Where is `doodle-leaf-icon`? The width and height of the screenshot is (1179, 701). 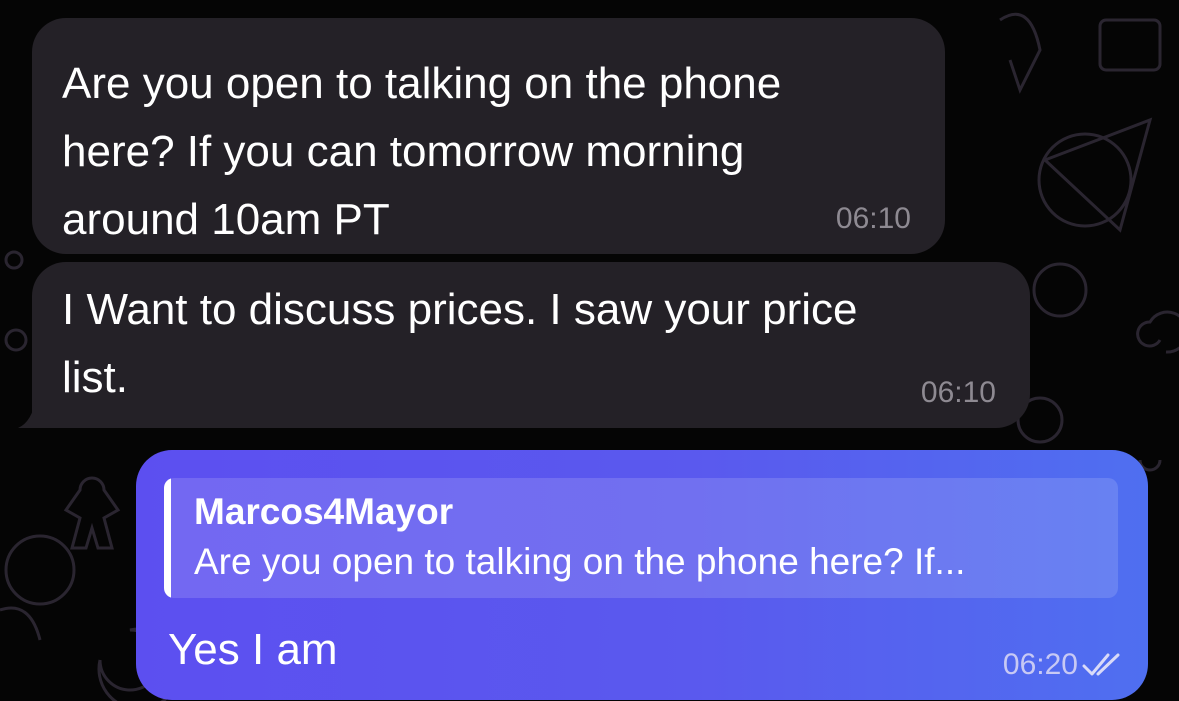 doodle-leaf-icon is located at coordinates (21, 623).